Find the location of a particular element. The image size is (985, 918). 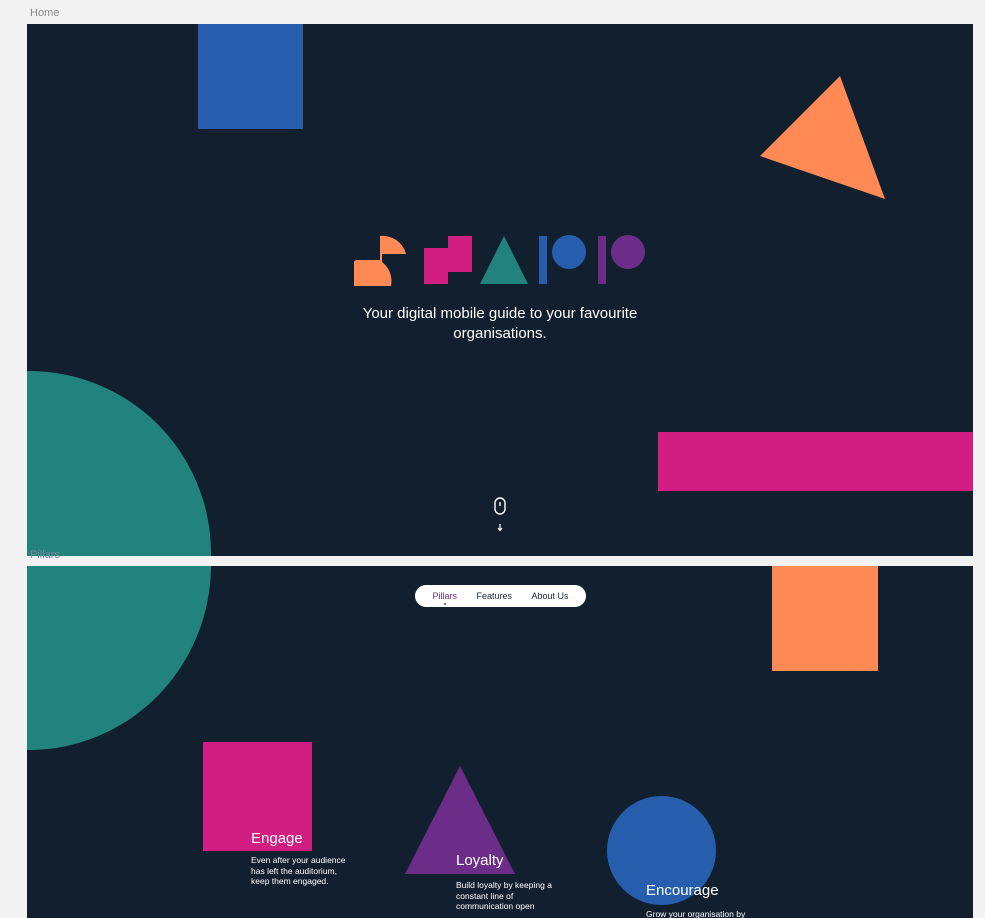

nav-item-features: Features is located at coordinates (494, 596).